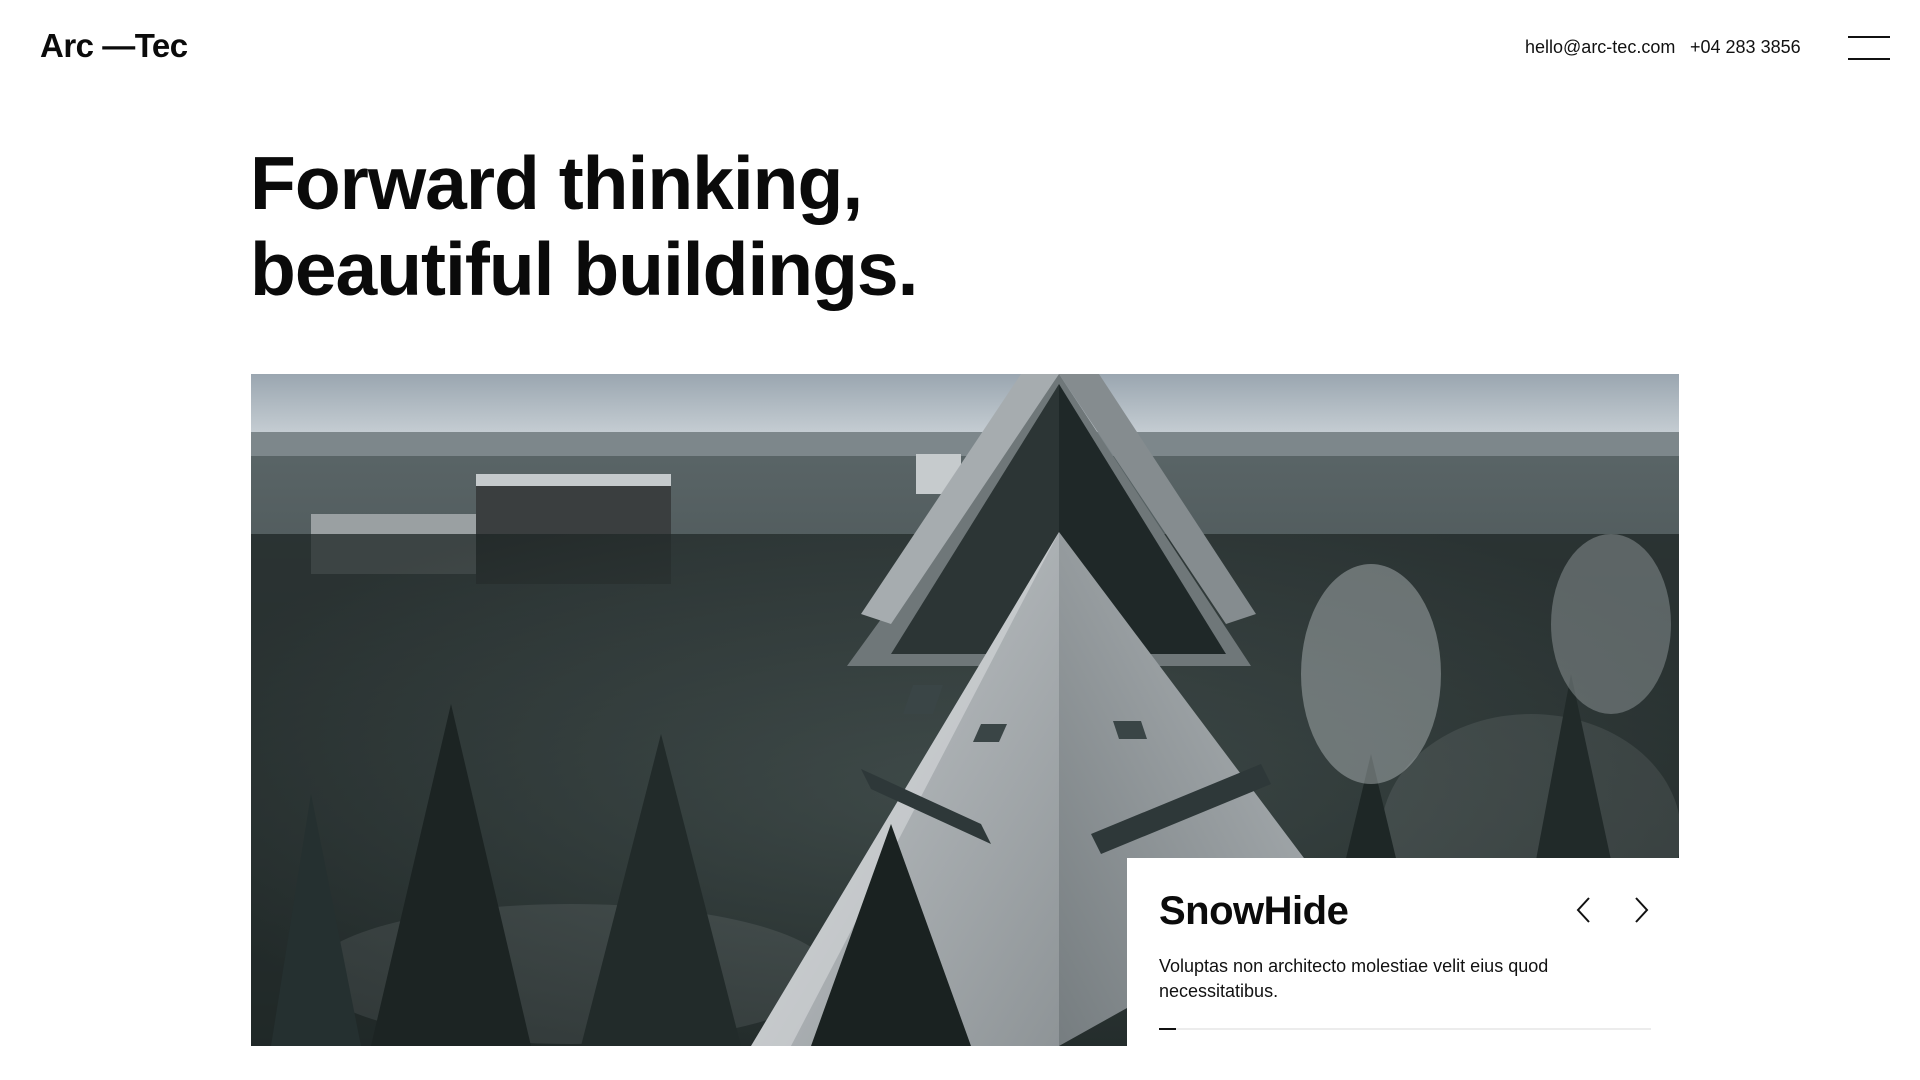 This screenshot has height=1080, width=1920. What do you see at coordinates (584, 226) in the screenshot?
I see `page-headline: Forward thinking, beautiful buildings.` at bounding box center [584, 226].